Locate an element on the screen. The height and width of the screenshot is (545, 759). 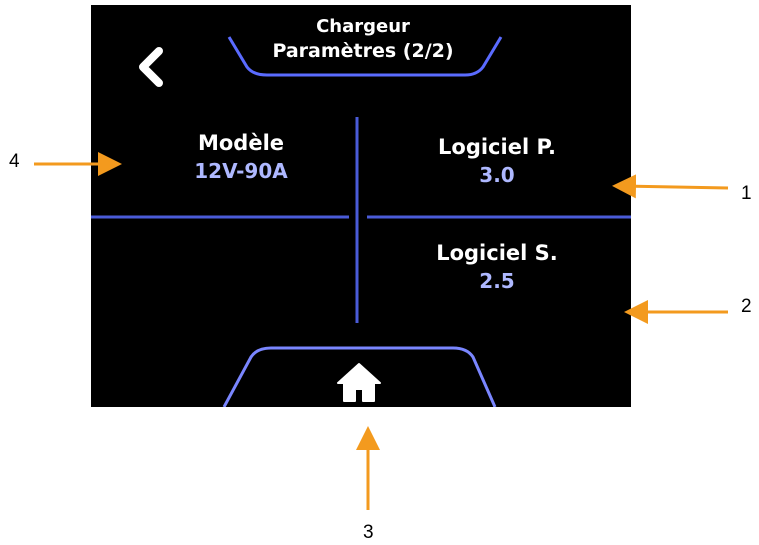
software-s-label: Logiciel S. is located at coordinates (497, 253).